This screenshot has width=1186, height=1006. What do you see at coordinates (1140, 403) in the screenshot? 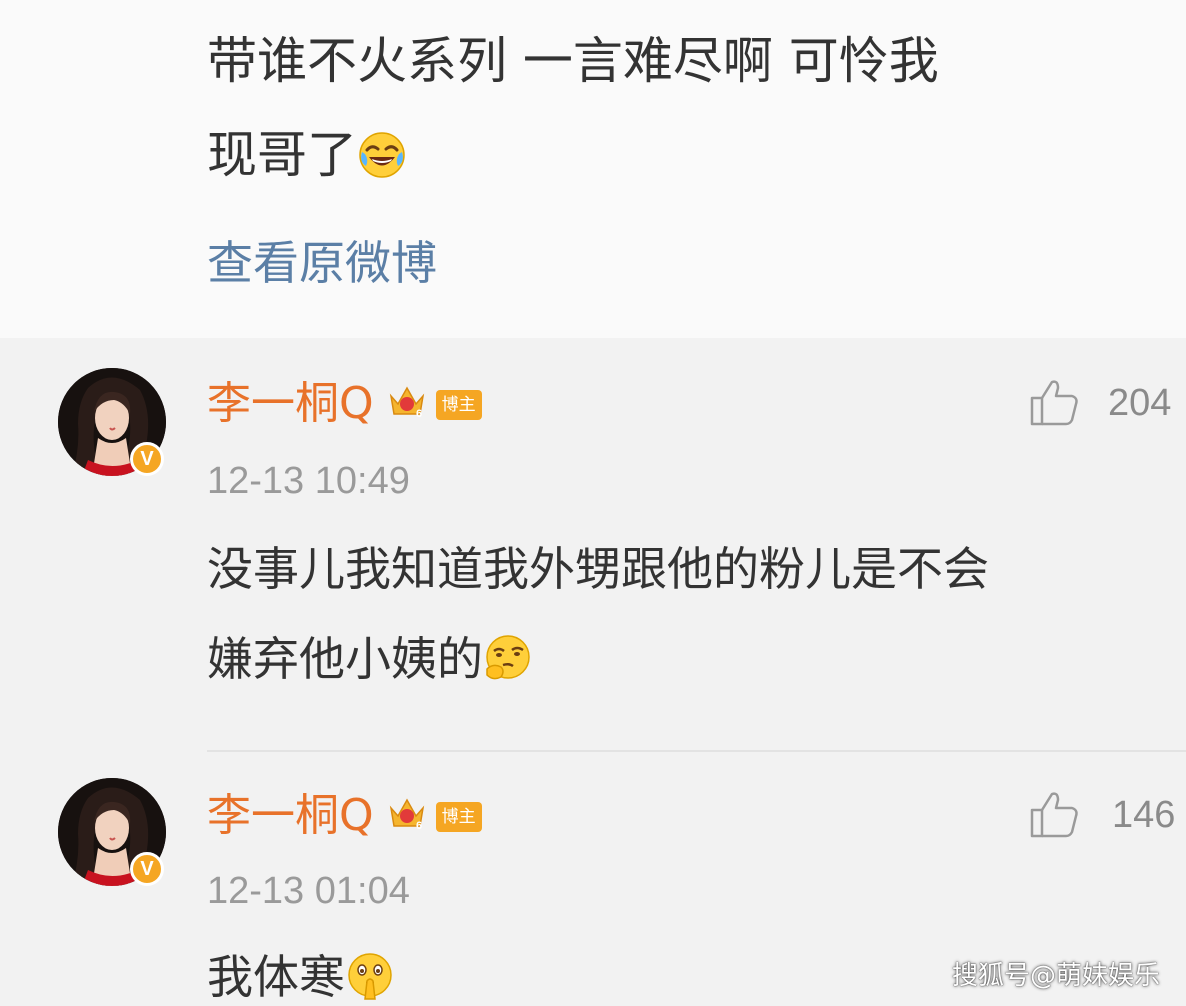
I see `like-count: 204` at bounding box center [1140, 403].